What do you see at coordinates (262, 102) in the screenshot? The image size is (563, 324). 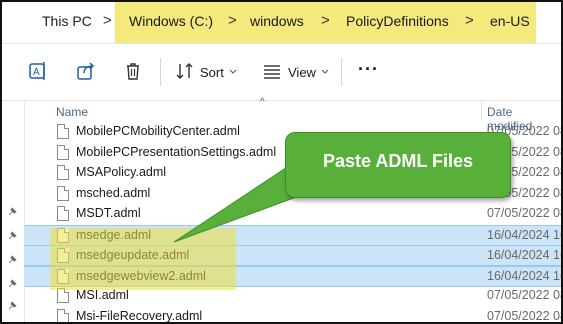 I see `sort-caret-icon: ^` at bounding box center [262, 102].